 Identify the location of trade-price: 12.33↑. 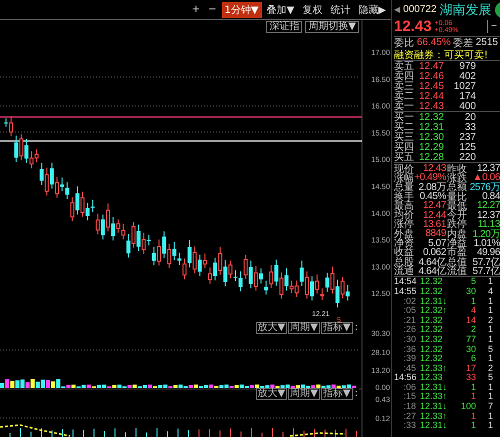
(434, 415).